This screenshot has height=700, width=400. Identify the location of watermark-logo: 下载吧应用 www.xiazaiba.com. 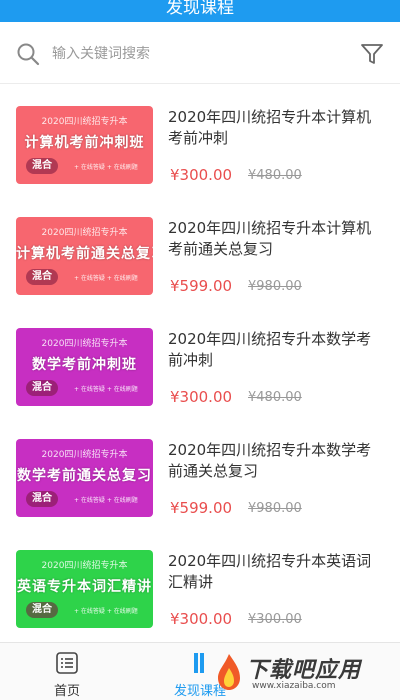
(305, 673).